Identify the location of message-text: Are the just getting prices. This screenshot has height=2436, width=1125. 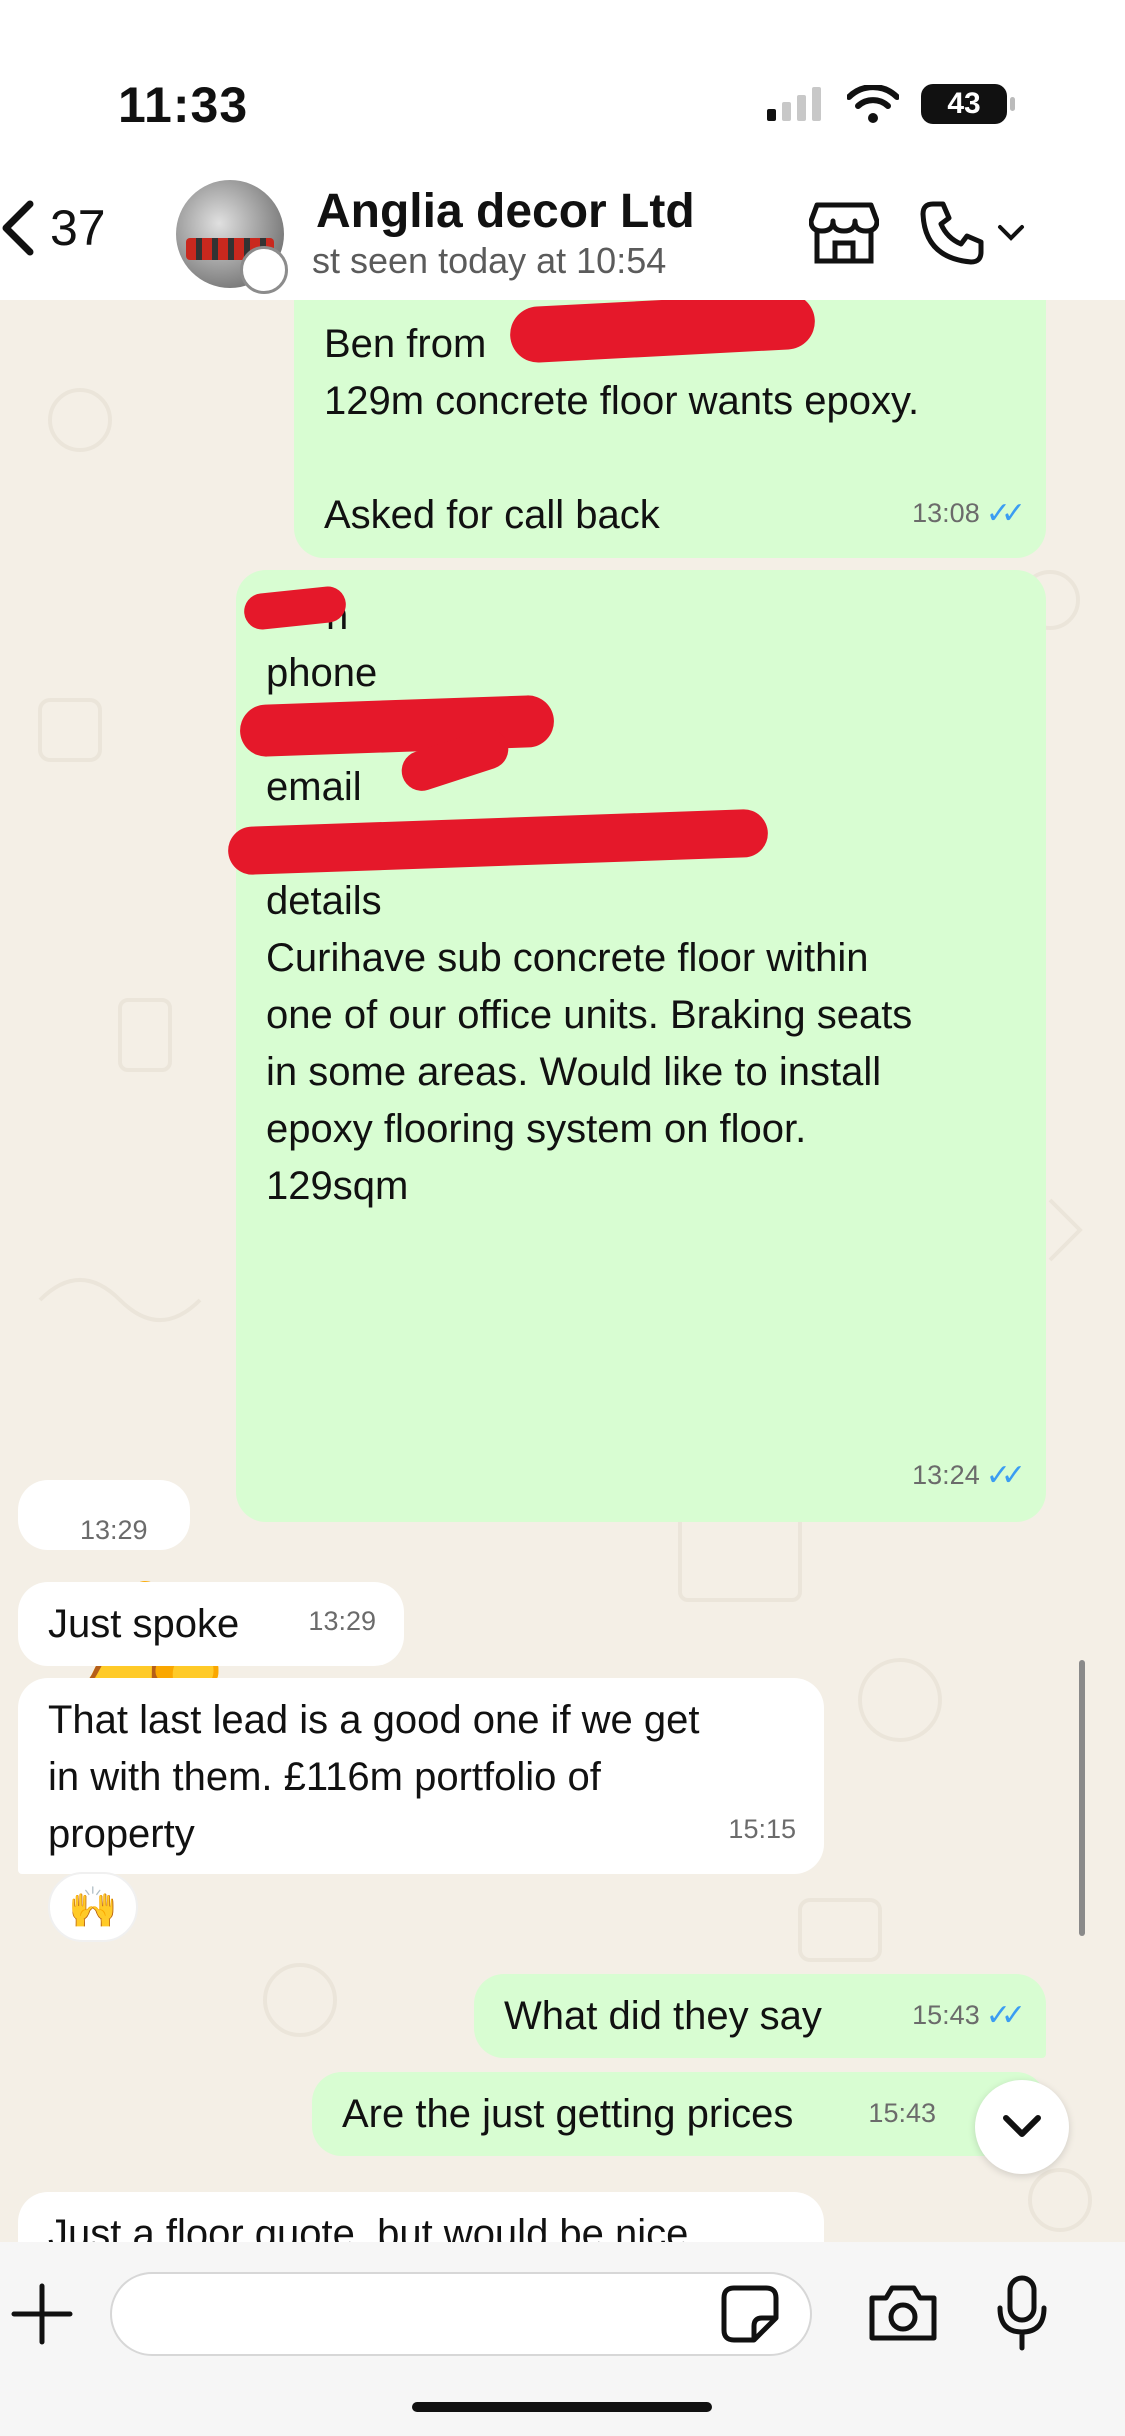
(568, 2114).